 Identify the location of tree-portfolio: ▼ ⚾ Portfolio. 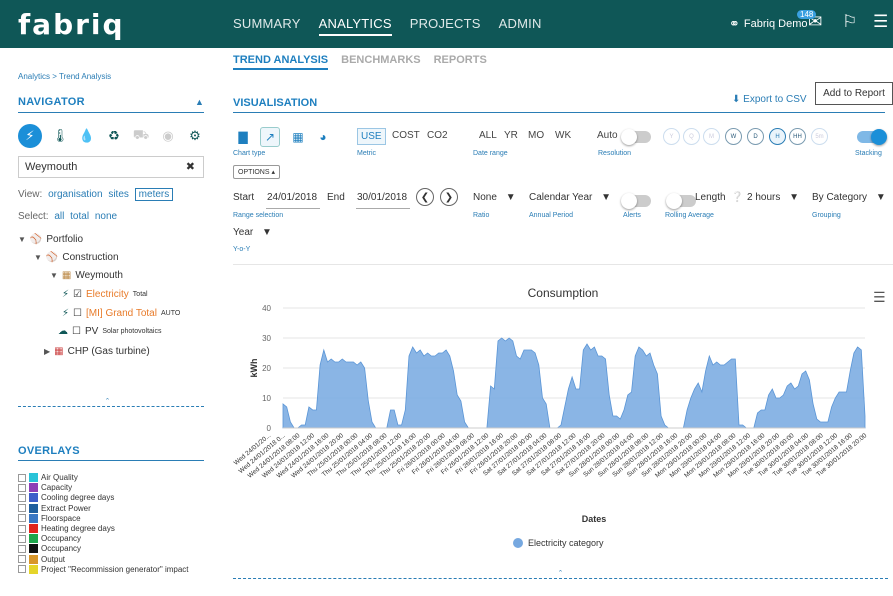
(50, 239).